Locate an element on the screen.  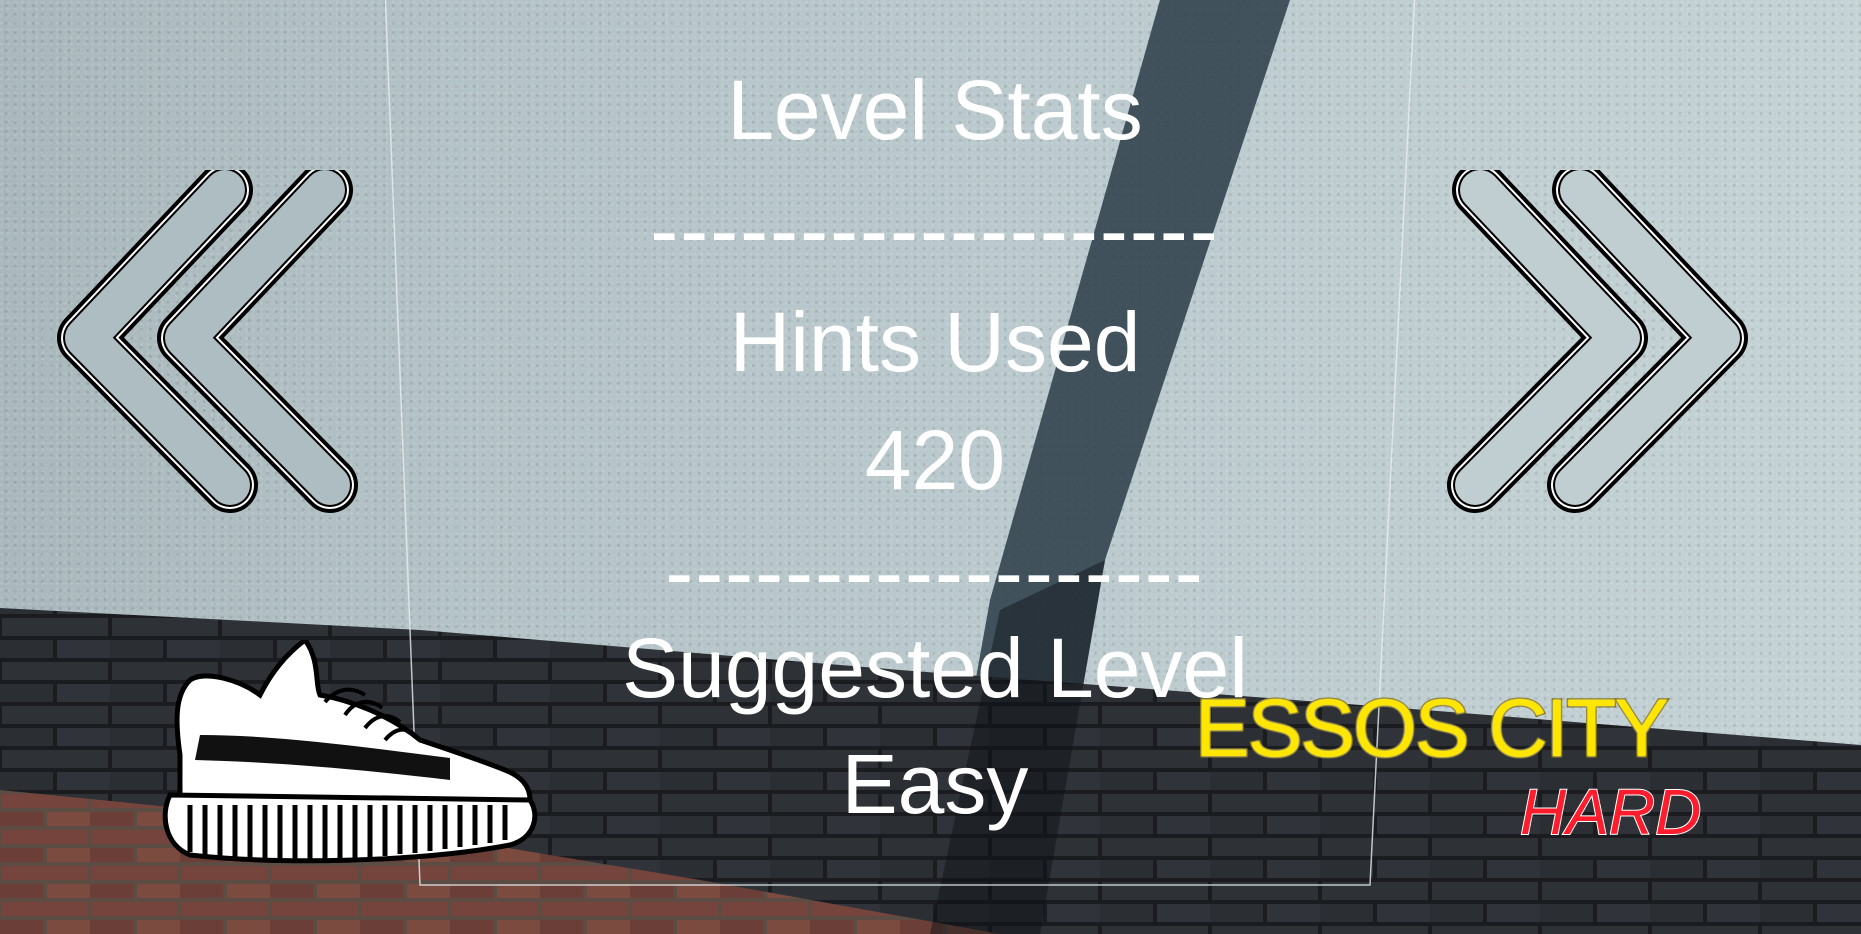
sneaker-icon is located at coordinates (350, 752).